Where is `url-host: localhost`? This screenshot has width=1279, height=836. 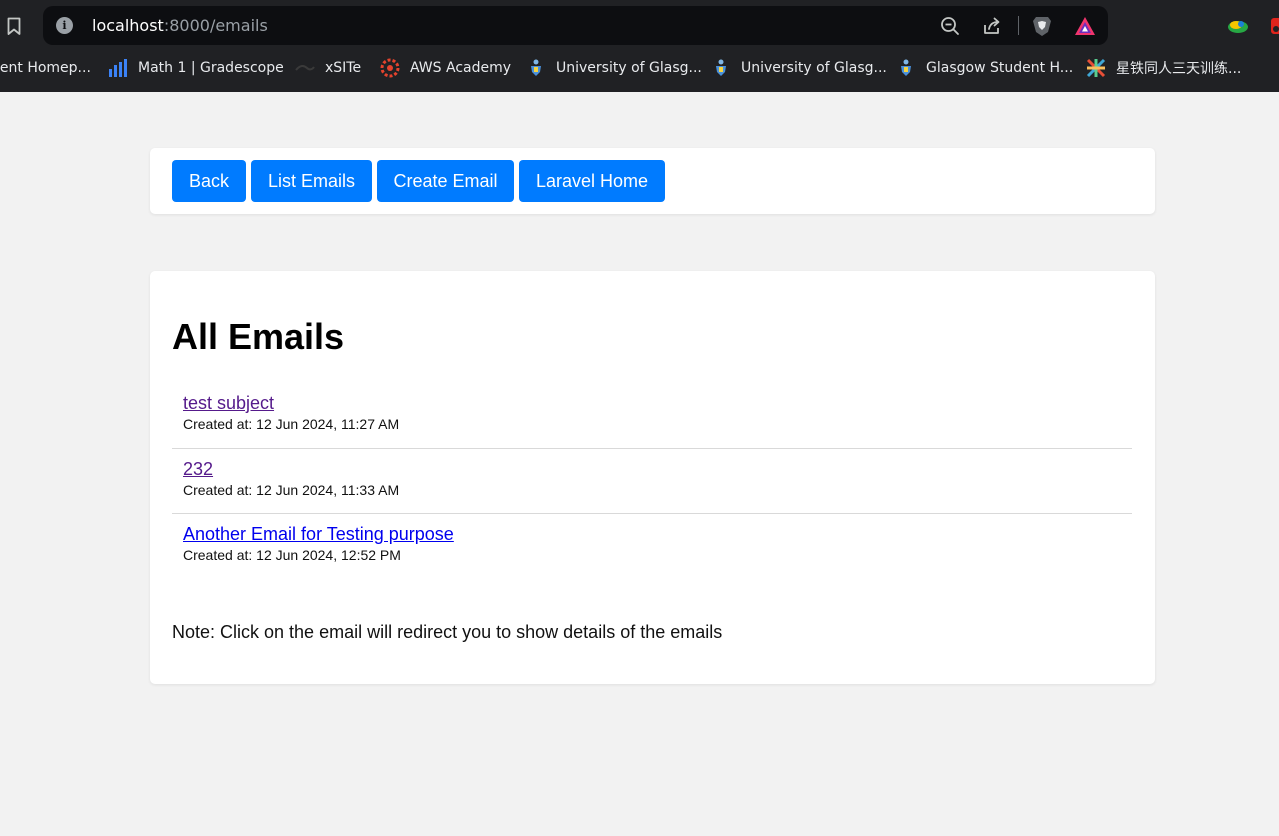
url-host: localhost is located at coordinates (128, 25).